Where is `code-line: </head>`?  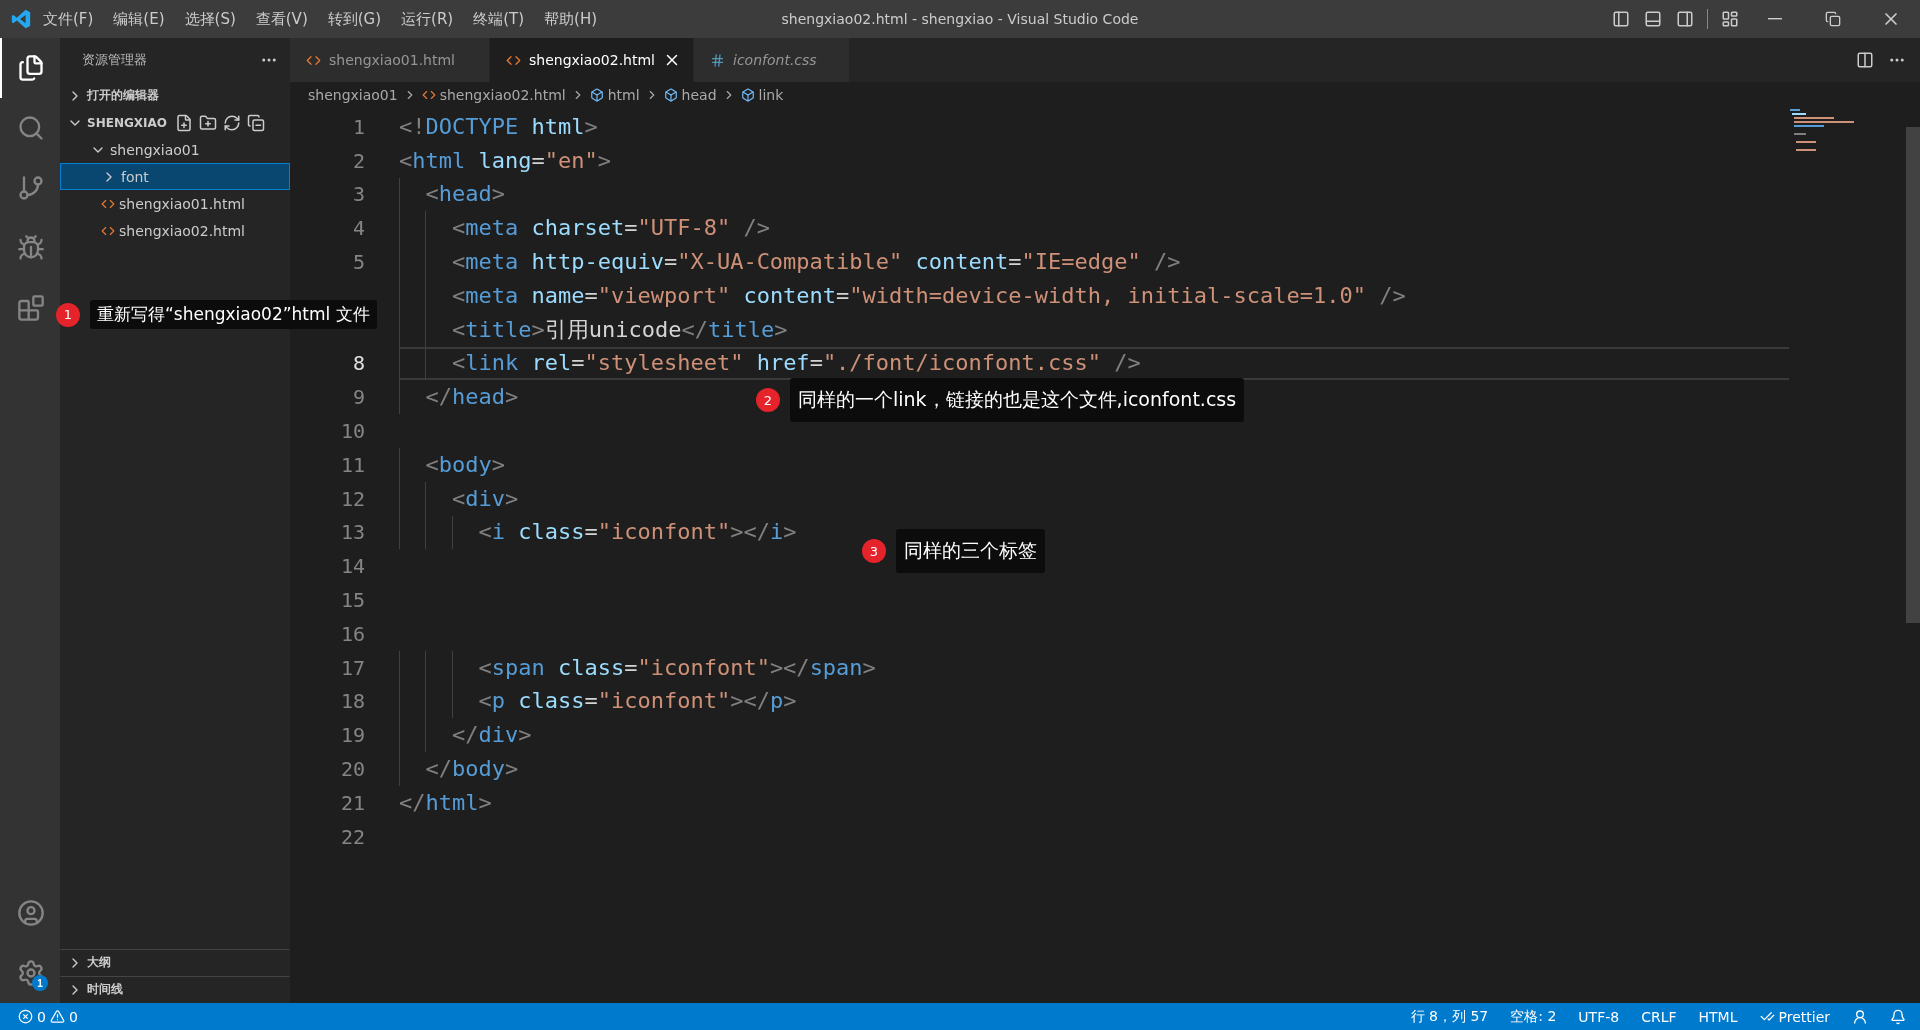 code-line: </head> is located at coordinates (472, 397).